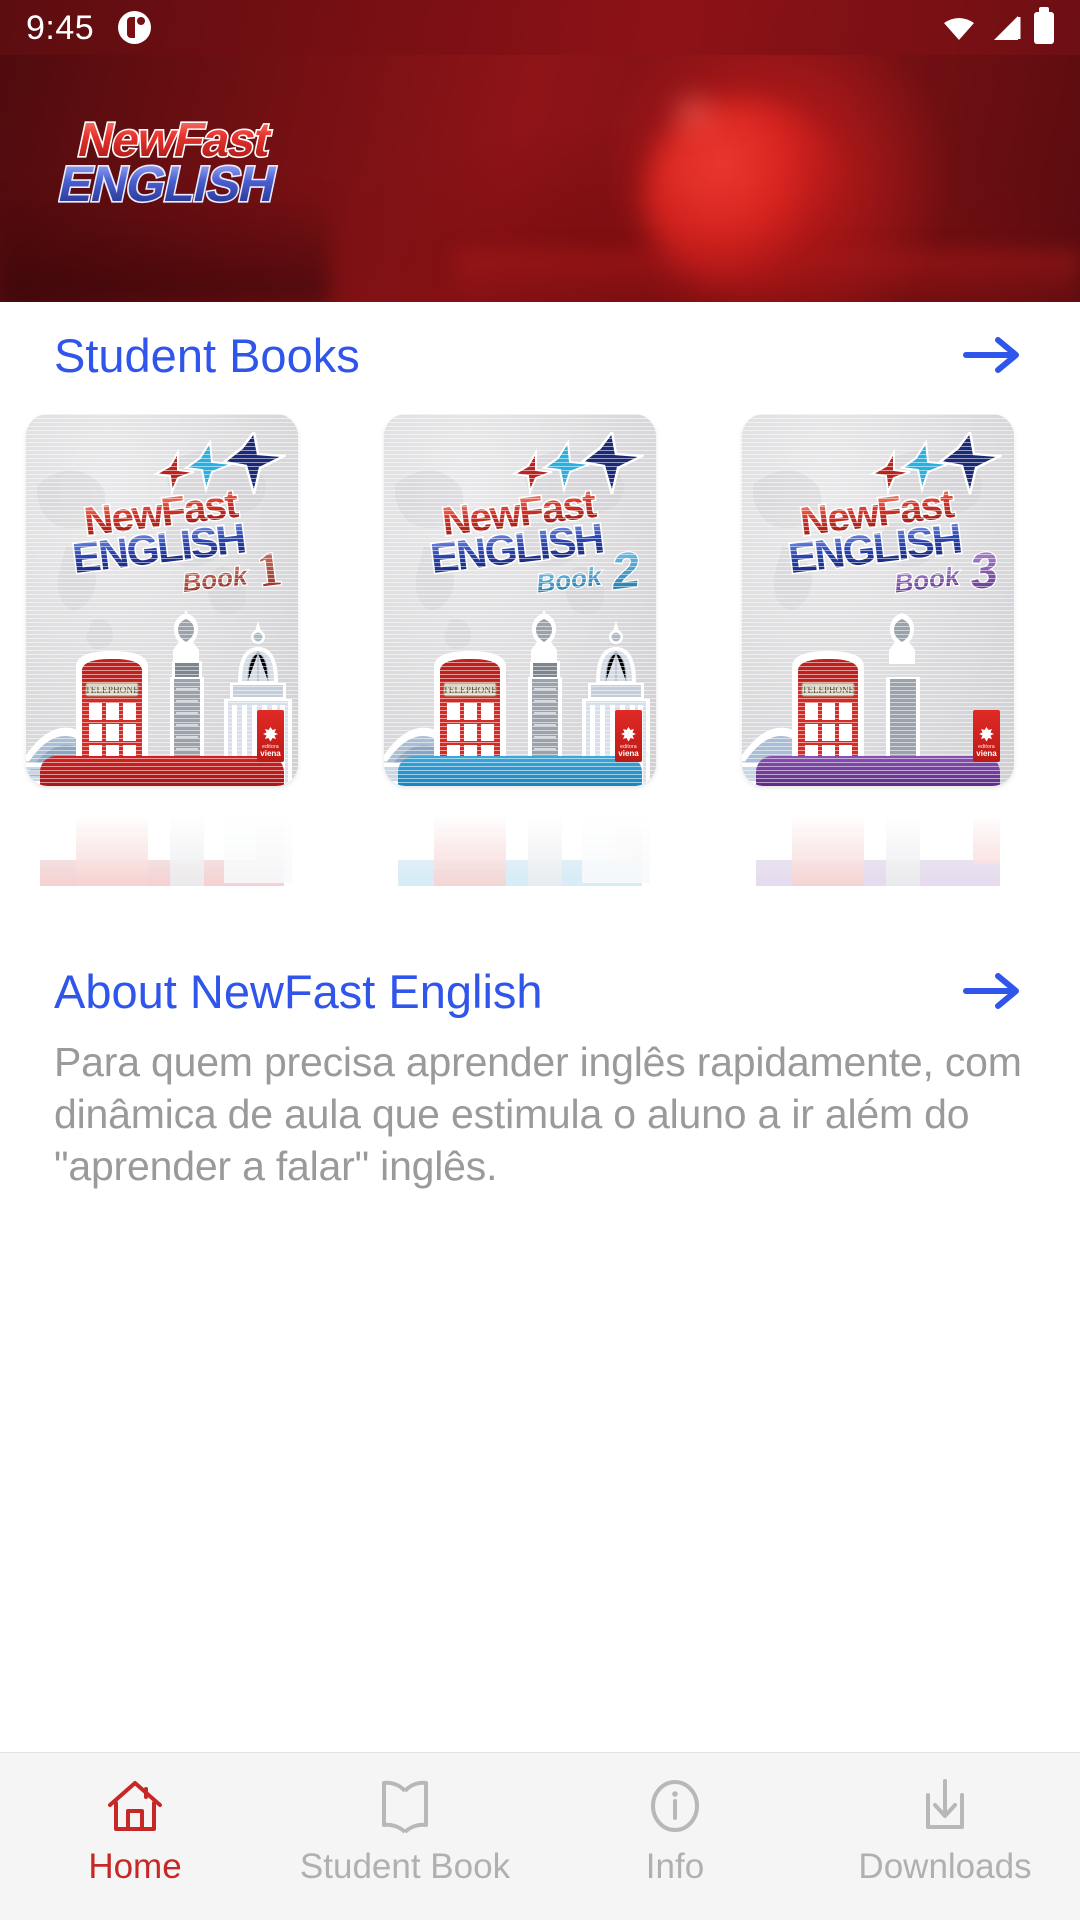 The width and height of the screenshot is (1080, 1920). I want to click on nav-item-label: Info, so click(675, 1866).